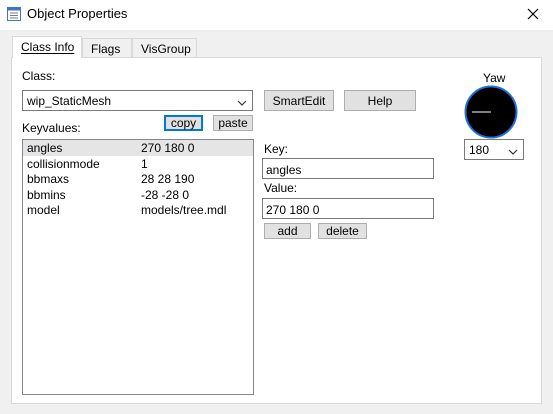  What do you see at coordinates (138, 164) in the screenshot?
I see `list-item: collisionmode 1` at bounding box center [138, 164].